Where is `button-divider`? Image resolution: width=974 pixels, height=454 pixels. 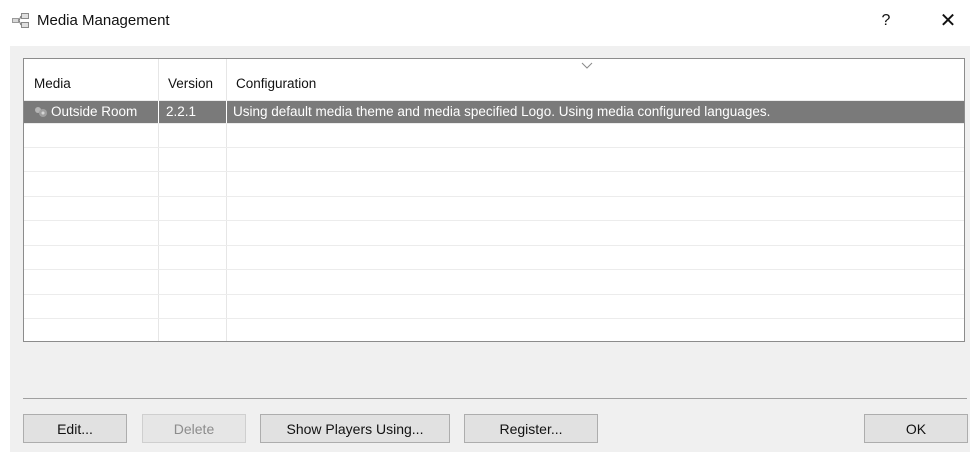
button-divider is located at coordinates (495, 398).